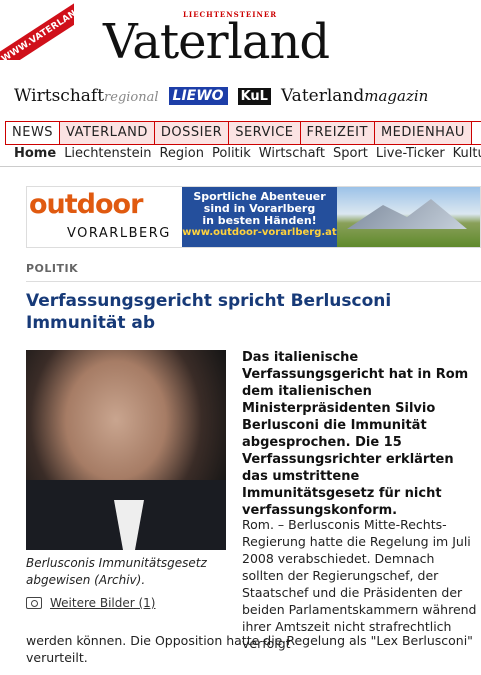 This screenshot has width=481, height=675. I want to click on subnav-kultur: Kultu, so click(467, 153).